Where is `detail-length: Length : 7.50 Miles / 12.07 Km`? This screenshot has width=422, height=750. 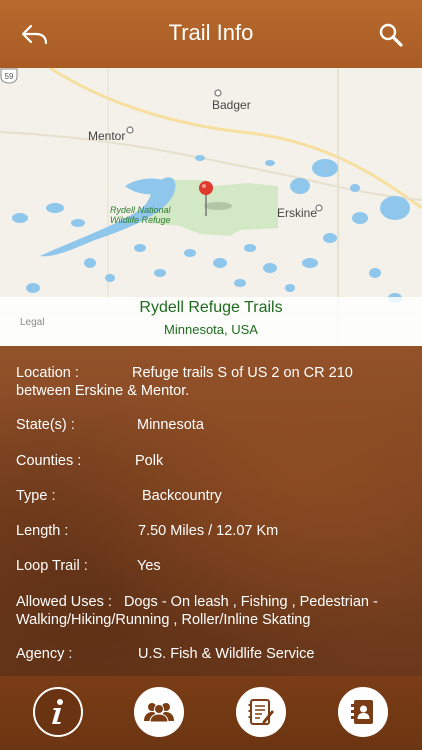 detail-length: Length : 7.50 Miles / 12.07 Km is located at coordinates (212, 531).